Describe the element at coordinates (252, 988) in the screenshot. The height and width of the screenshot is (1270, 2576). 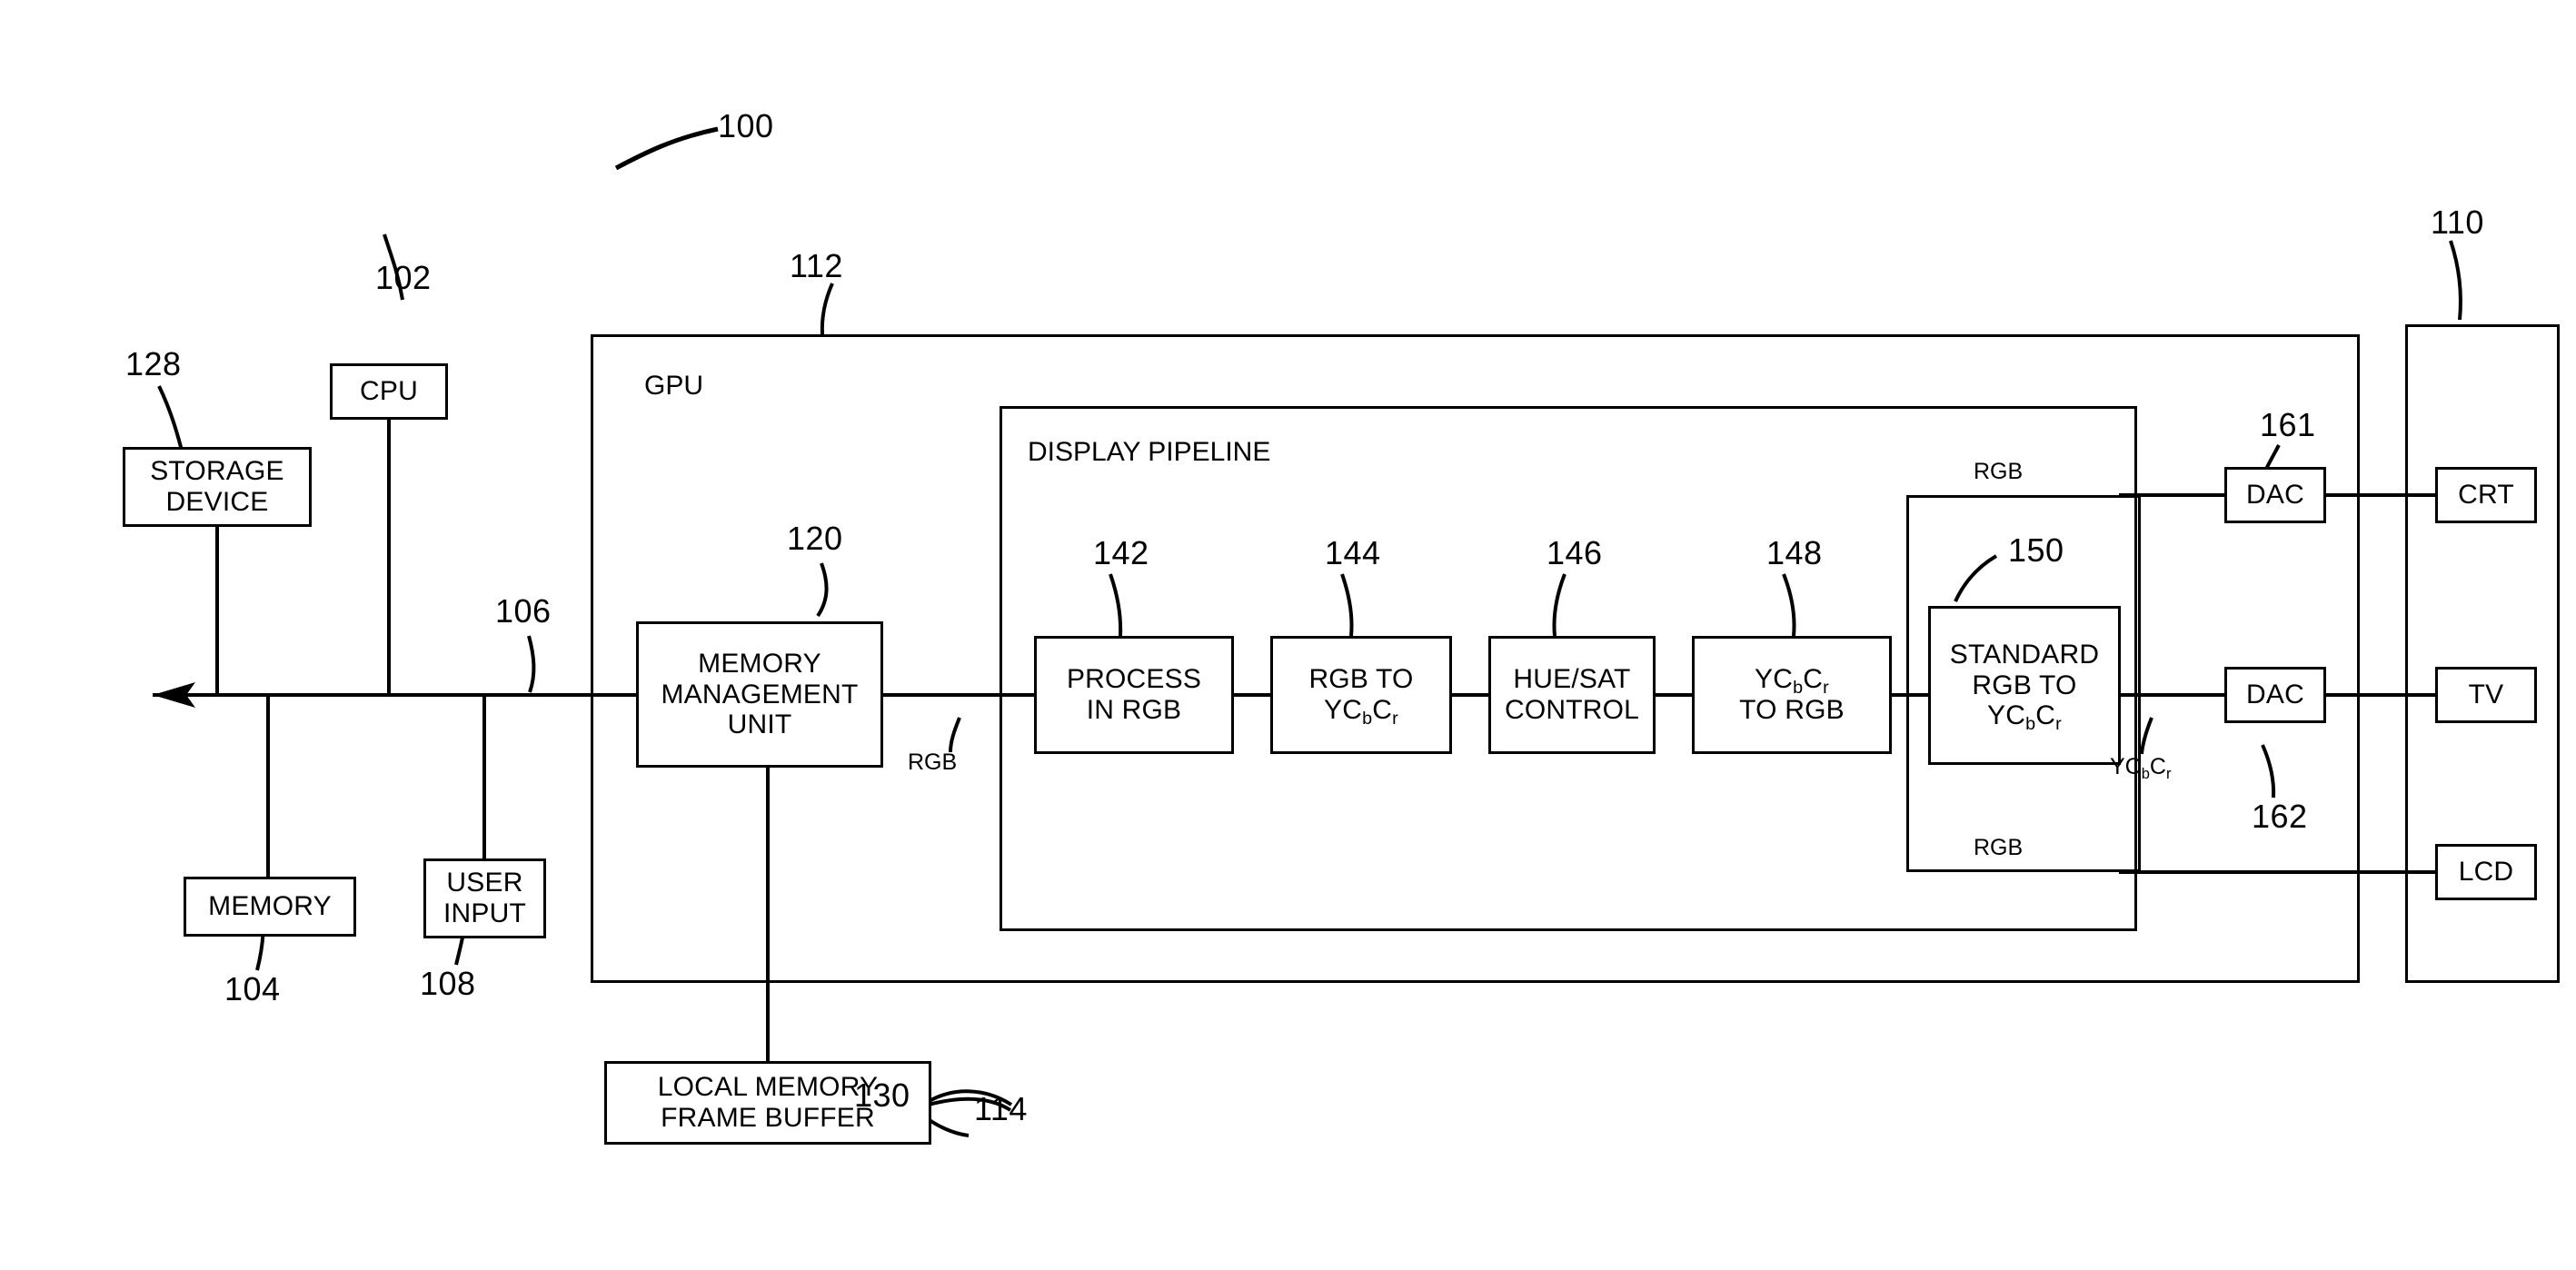
I see `ref-104: 104` at that location.